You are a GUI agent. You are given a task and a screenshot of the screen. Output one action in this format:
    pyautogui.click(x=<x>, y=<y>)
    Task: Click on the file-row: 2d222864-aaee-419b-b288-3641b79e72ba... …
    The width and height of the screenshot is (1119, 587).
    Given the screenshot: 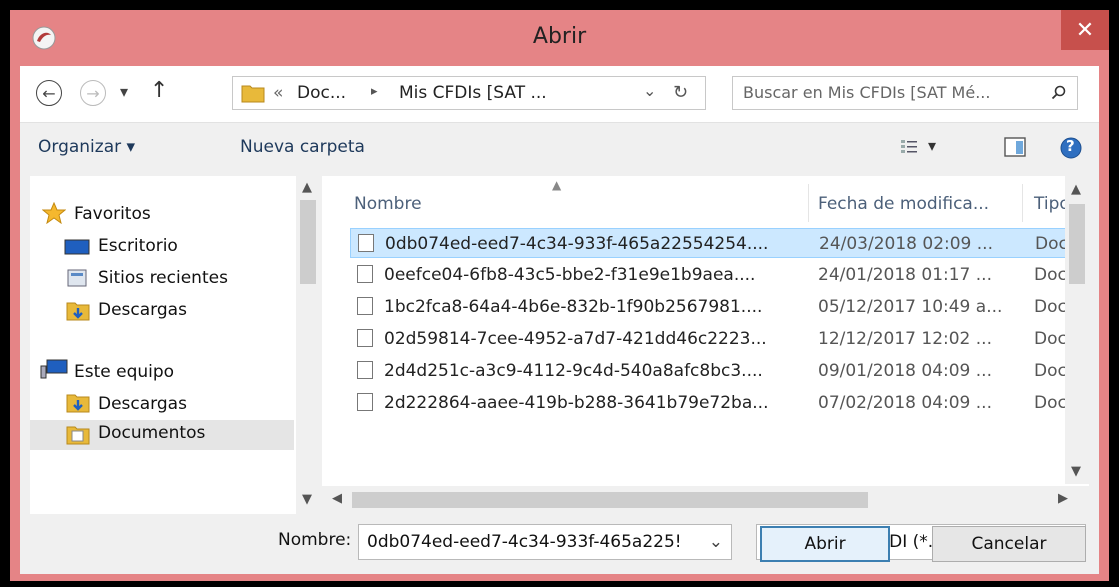 What is the action you would take?
    pyautogui.click(x=719, y=403)
    